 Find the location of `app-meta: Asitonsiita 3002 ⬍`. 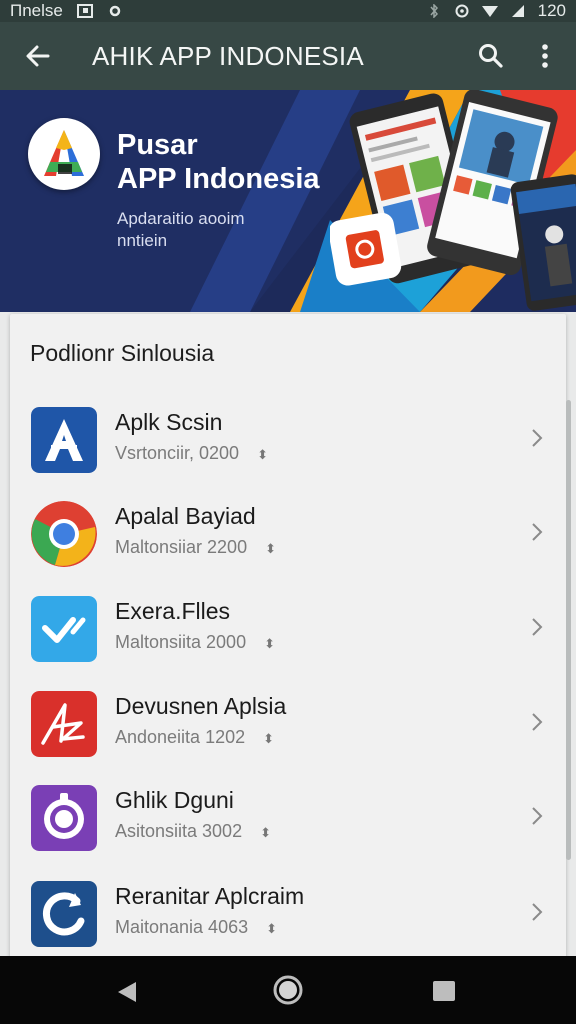

app-meta: Asitonsiita 3002 ⬍ is located at coordinates (193, 831).